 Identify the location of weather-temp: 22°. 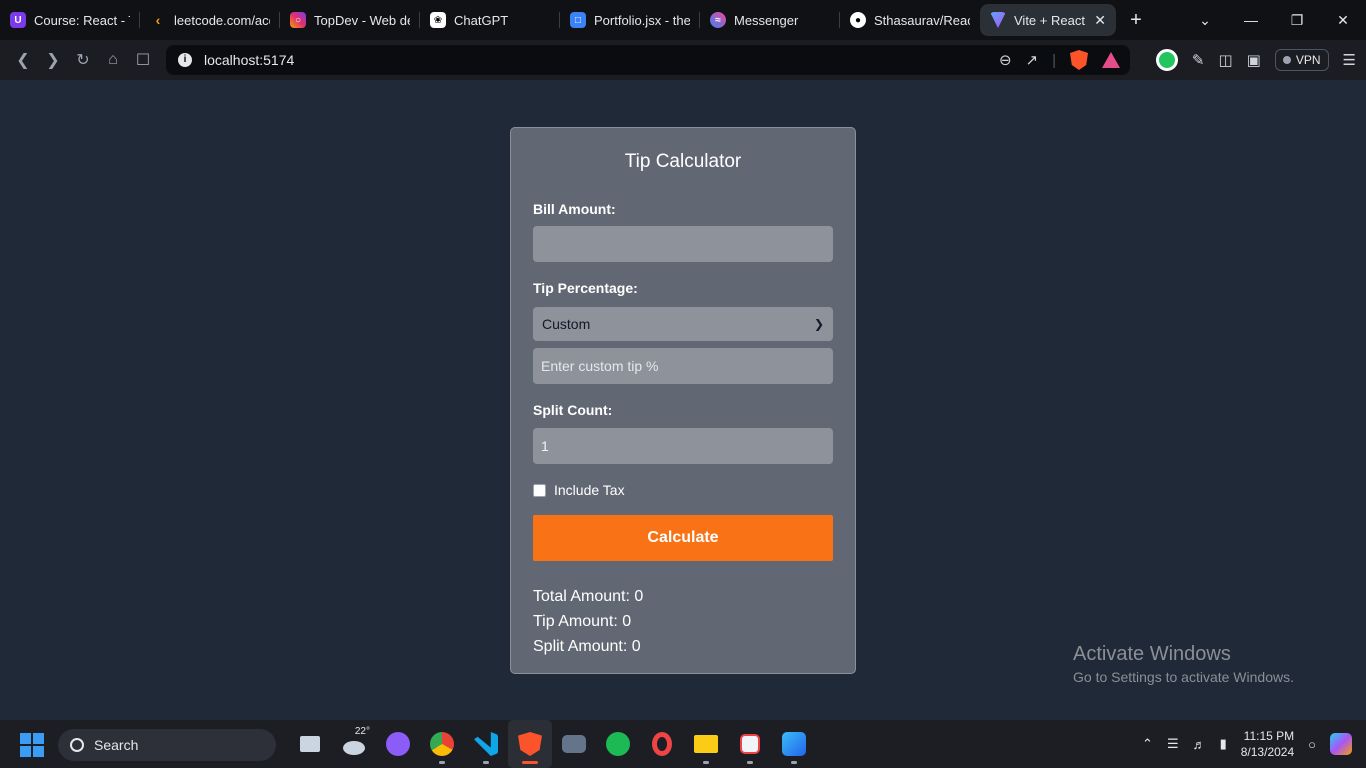
(362, 731).